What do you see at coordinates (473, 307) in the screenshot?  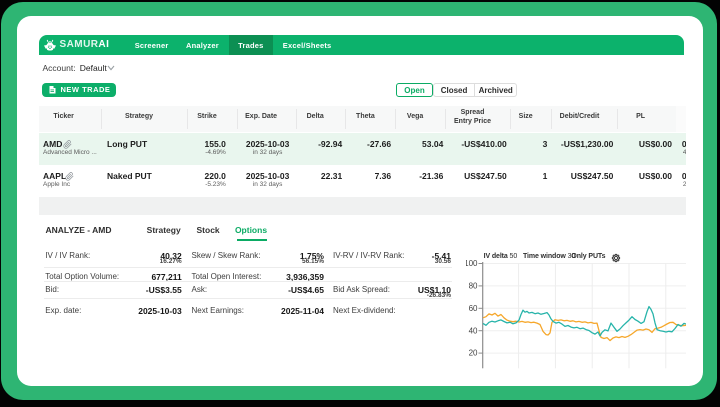 I see `svg-text: 60` at bounding box center [473, 307].